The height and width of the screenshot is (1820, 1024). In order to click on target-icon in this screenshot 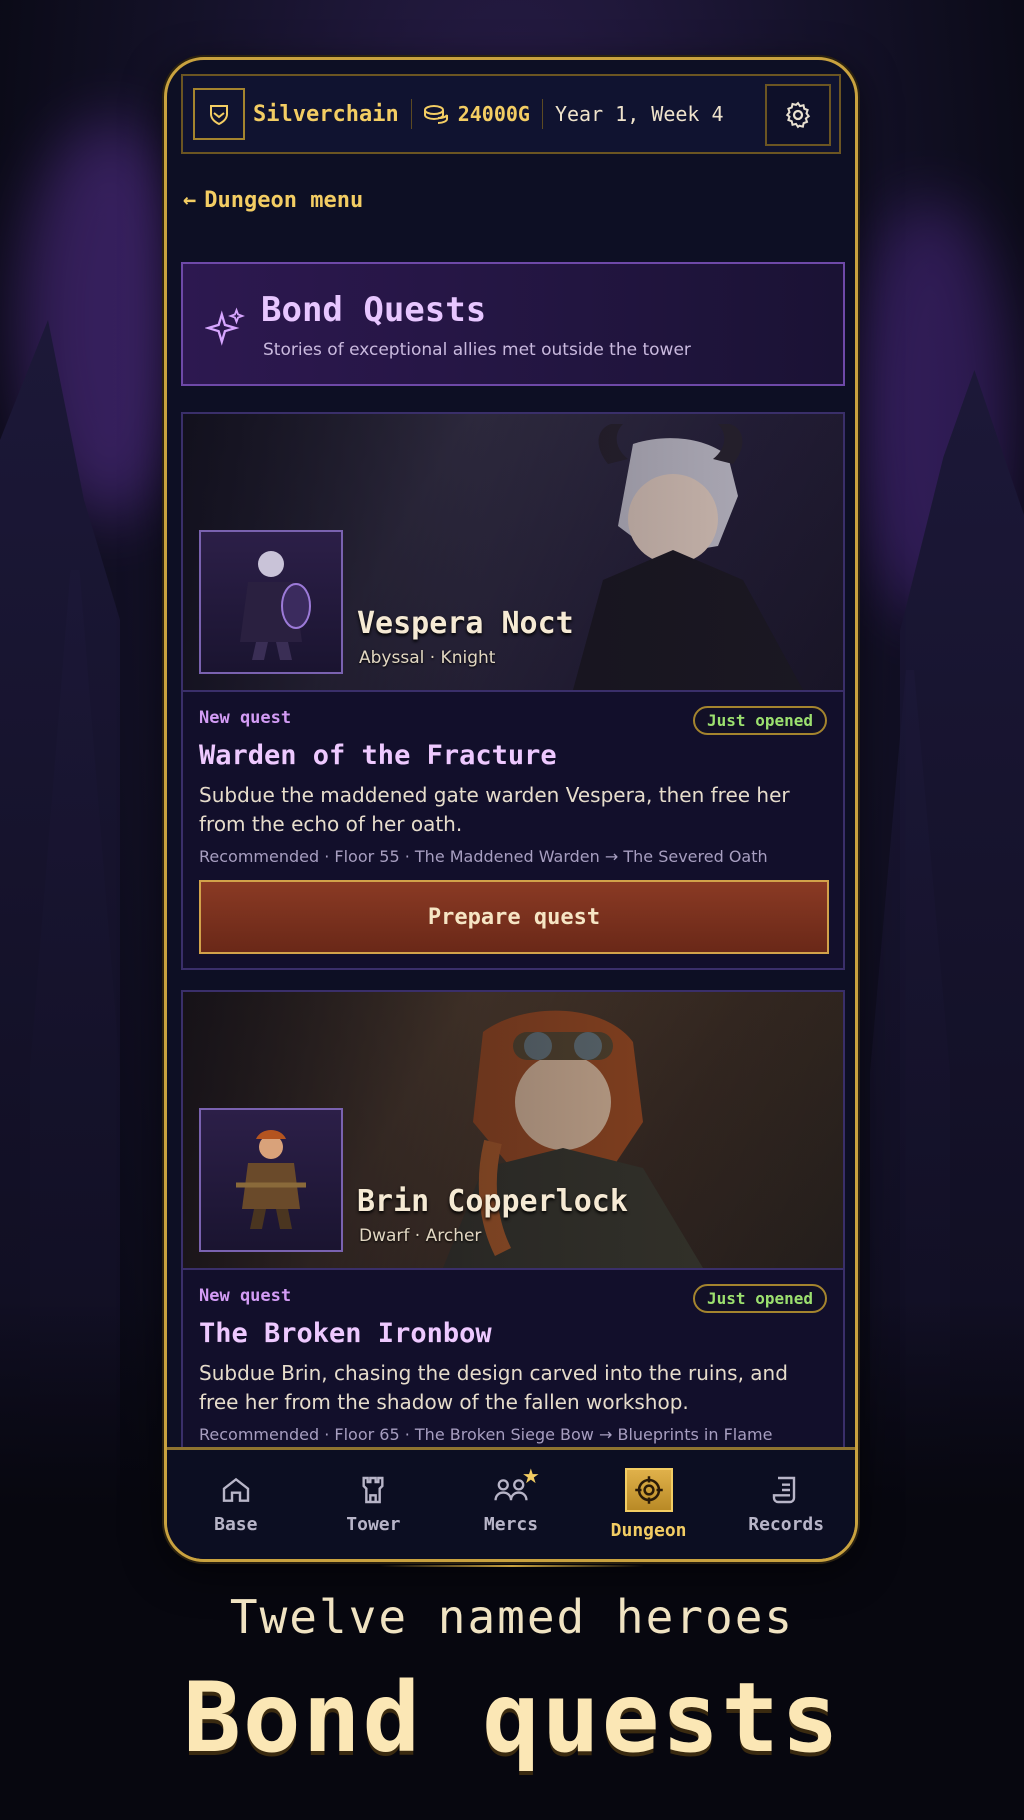, I will do `click(648, 1490)`.